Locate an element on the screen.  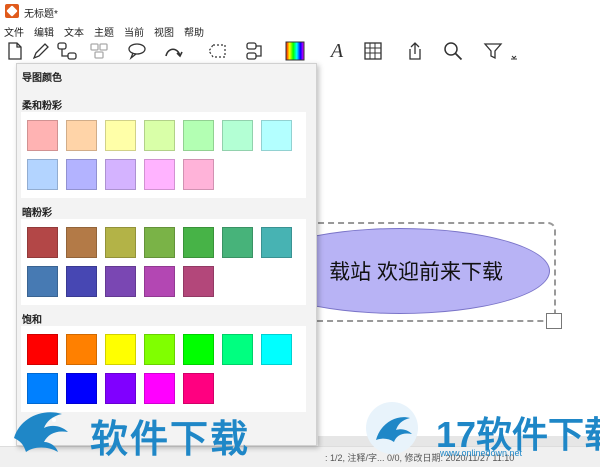
app-logo-icon is located at coordinates (12, 11).